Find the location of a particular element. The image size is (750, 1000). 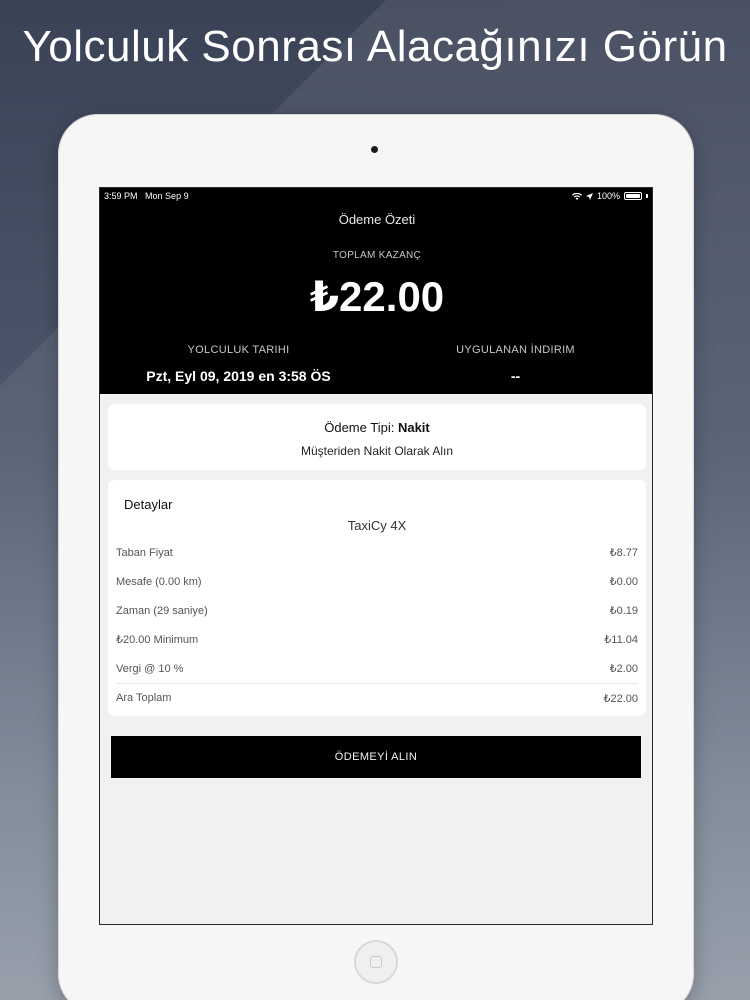

discount-label: UYGULANAN İNDIRIM is located at coordinates (515, 350).